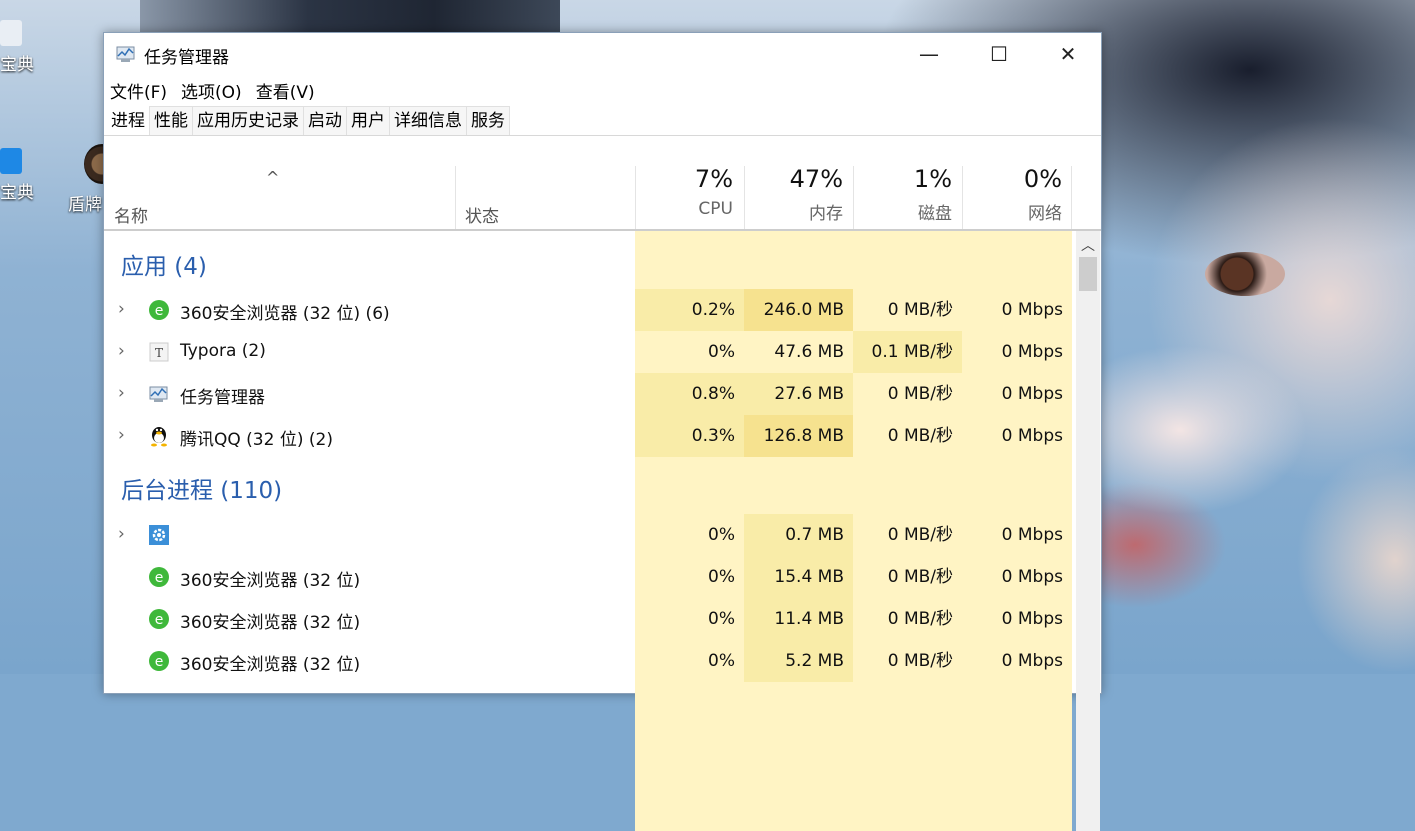 This screenshot has height=831, width=1415. Describe the element at coordinates (186, 58) in the screenshot. I see `window-title: 任务管理器` at that location.